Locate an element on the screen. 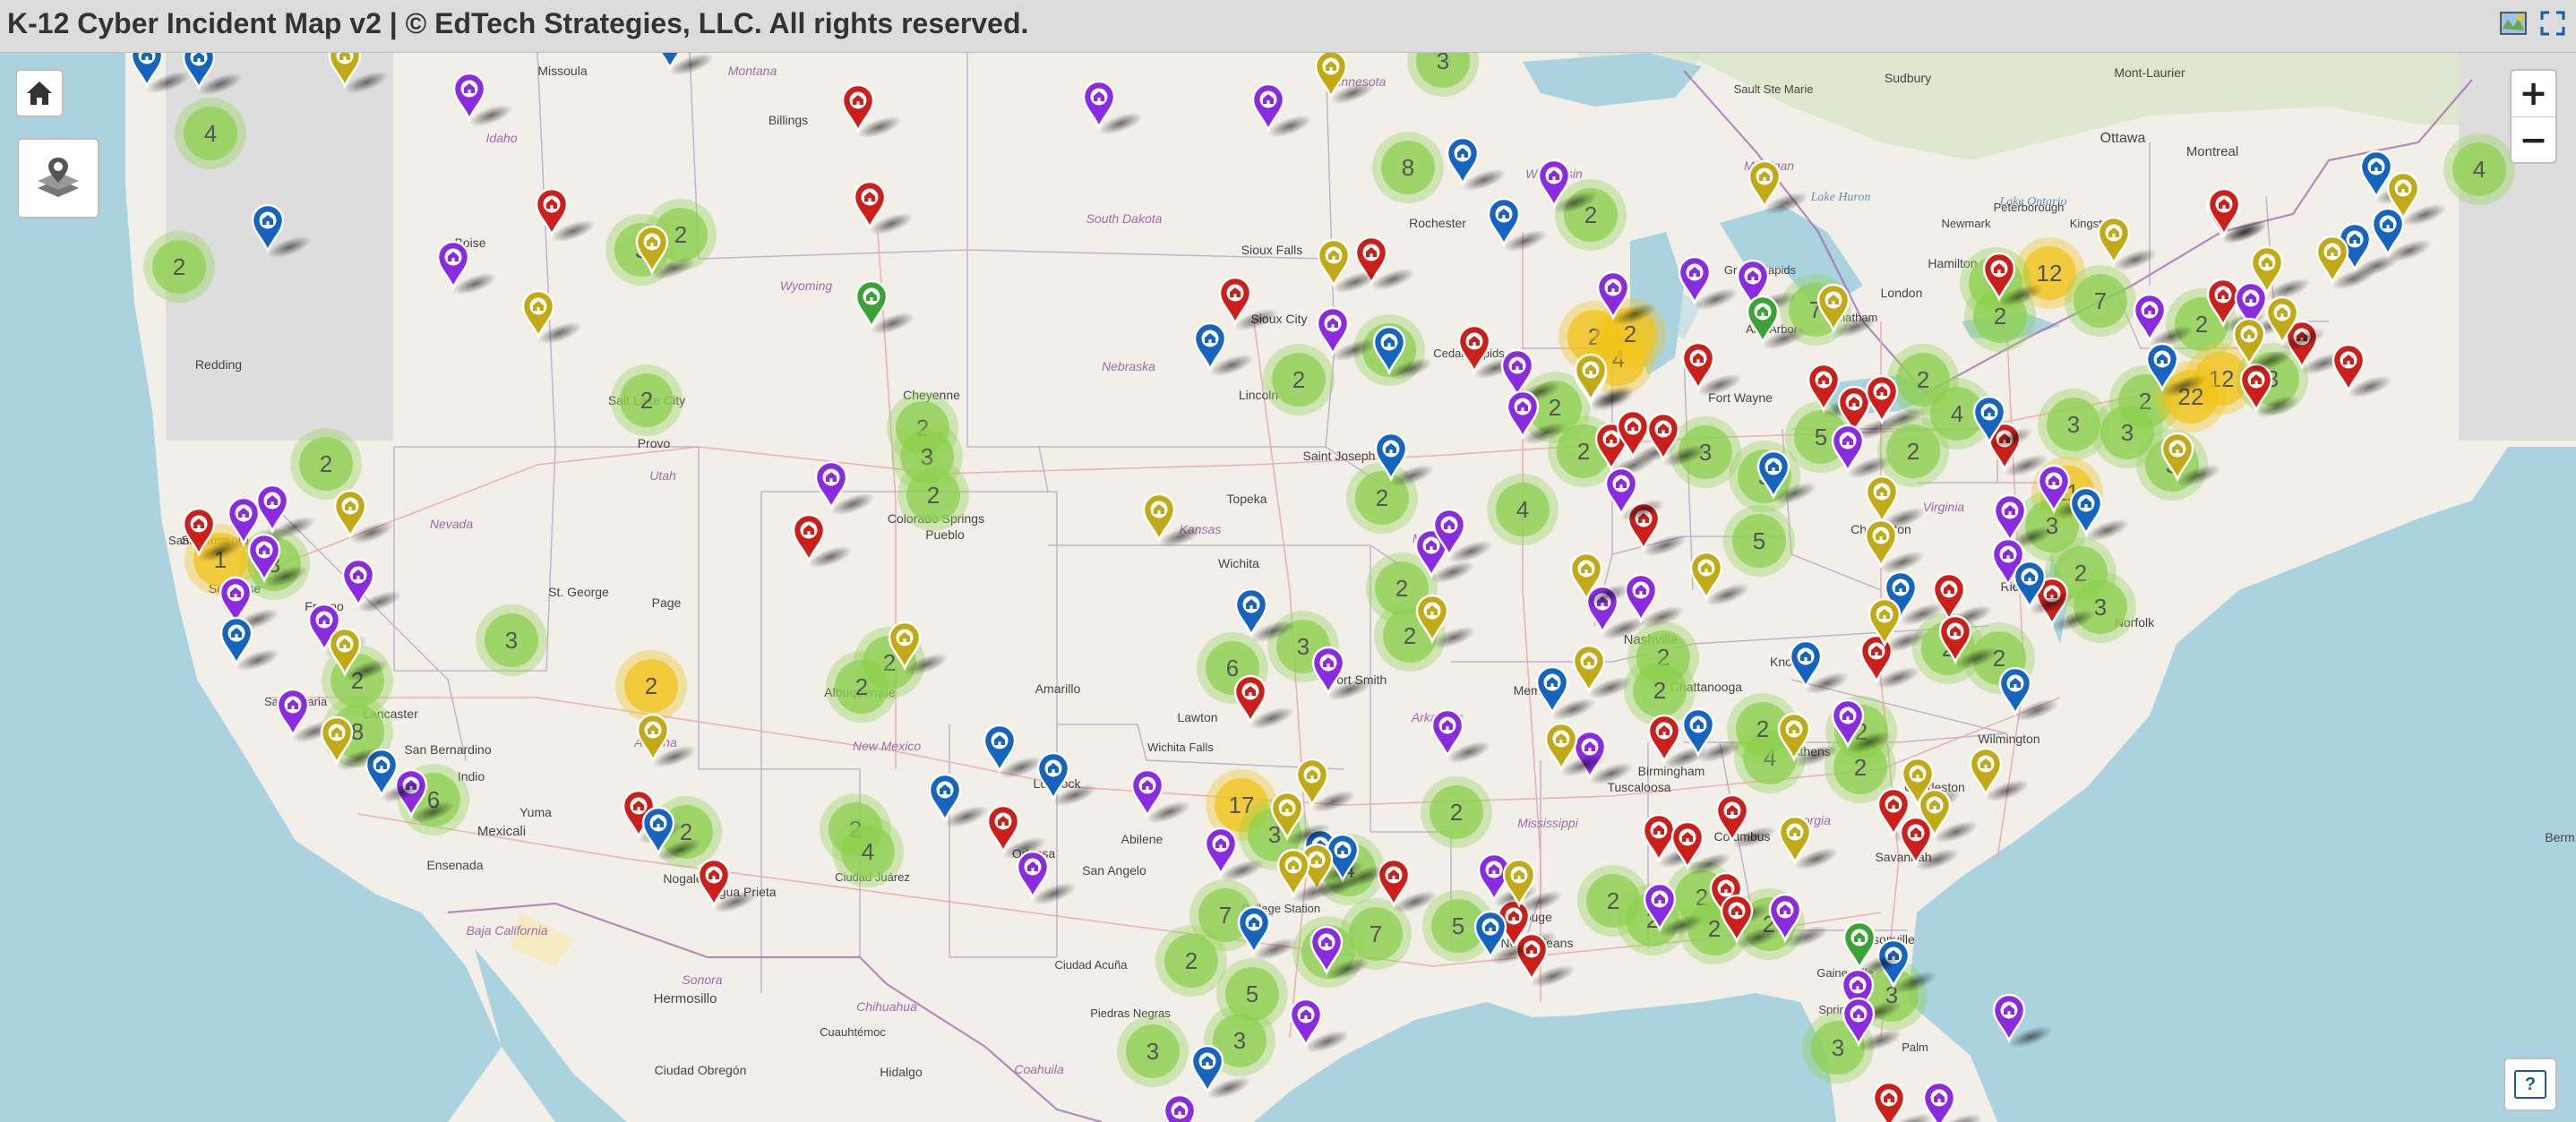  place-label: Ciudad Obregón is located at coordinates (701, 1070).